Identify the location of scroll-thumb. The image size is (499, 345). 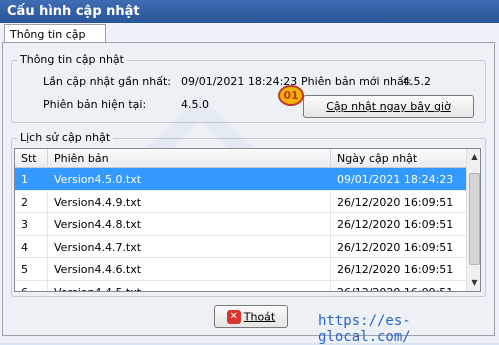
(474, 219).